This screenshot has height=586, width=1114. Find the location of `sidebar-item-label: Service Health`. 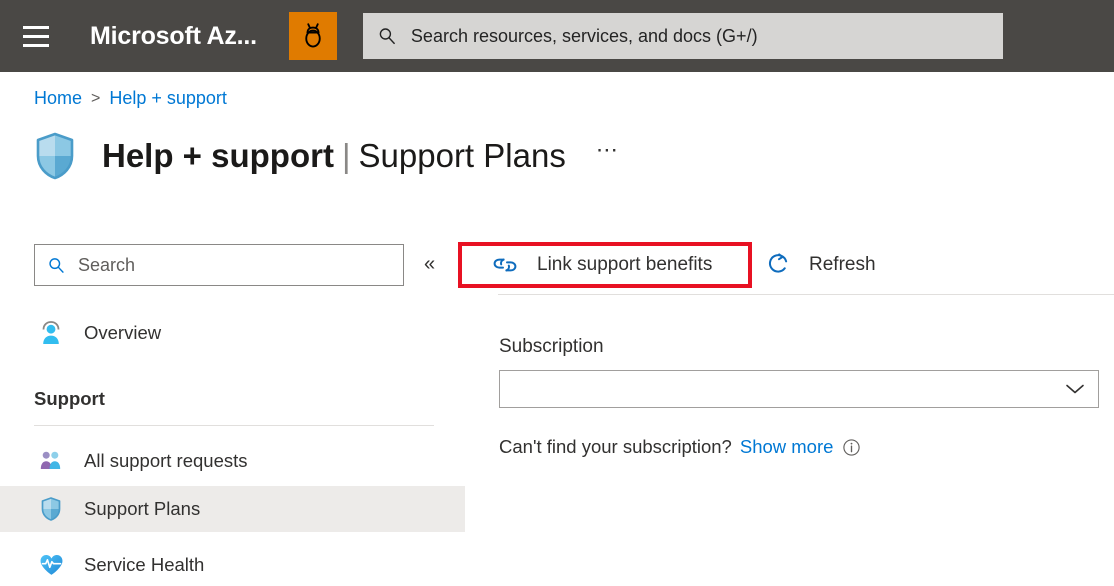

sidebar-item-label: Service Health is located at coordinates (144, 564).